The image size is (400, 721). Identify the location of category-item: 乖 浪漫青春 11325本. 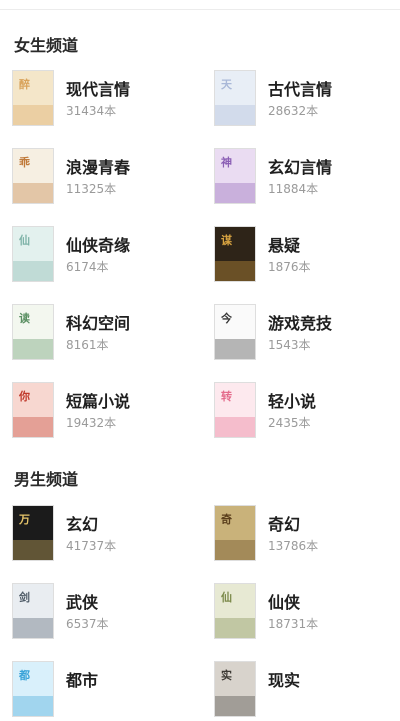
(107, 178).